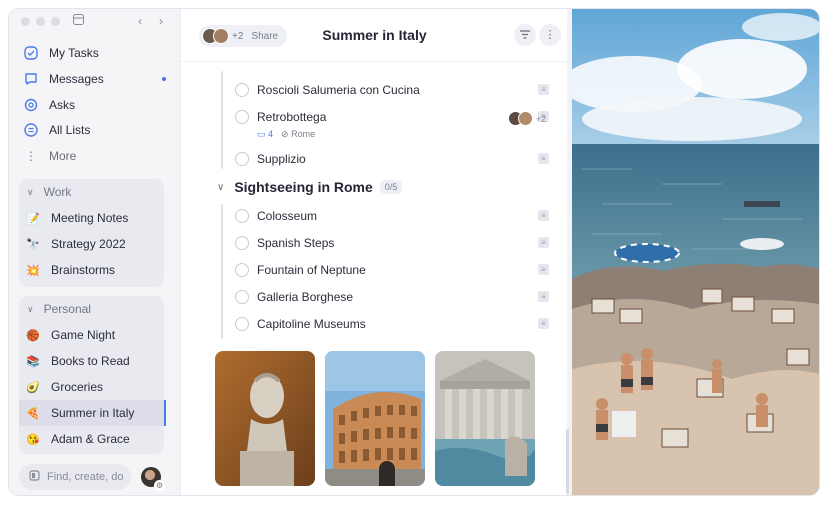 This screenshot has height=505, width=828. I want to click on task-item: Capitoline Museums ≡, so click(395, 324).